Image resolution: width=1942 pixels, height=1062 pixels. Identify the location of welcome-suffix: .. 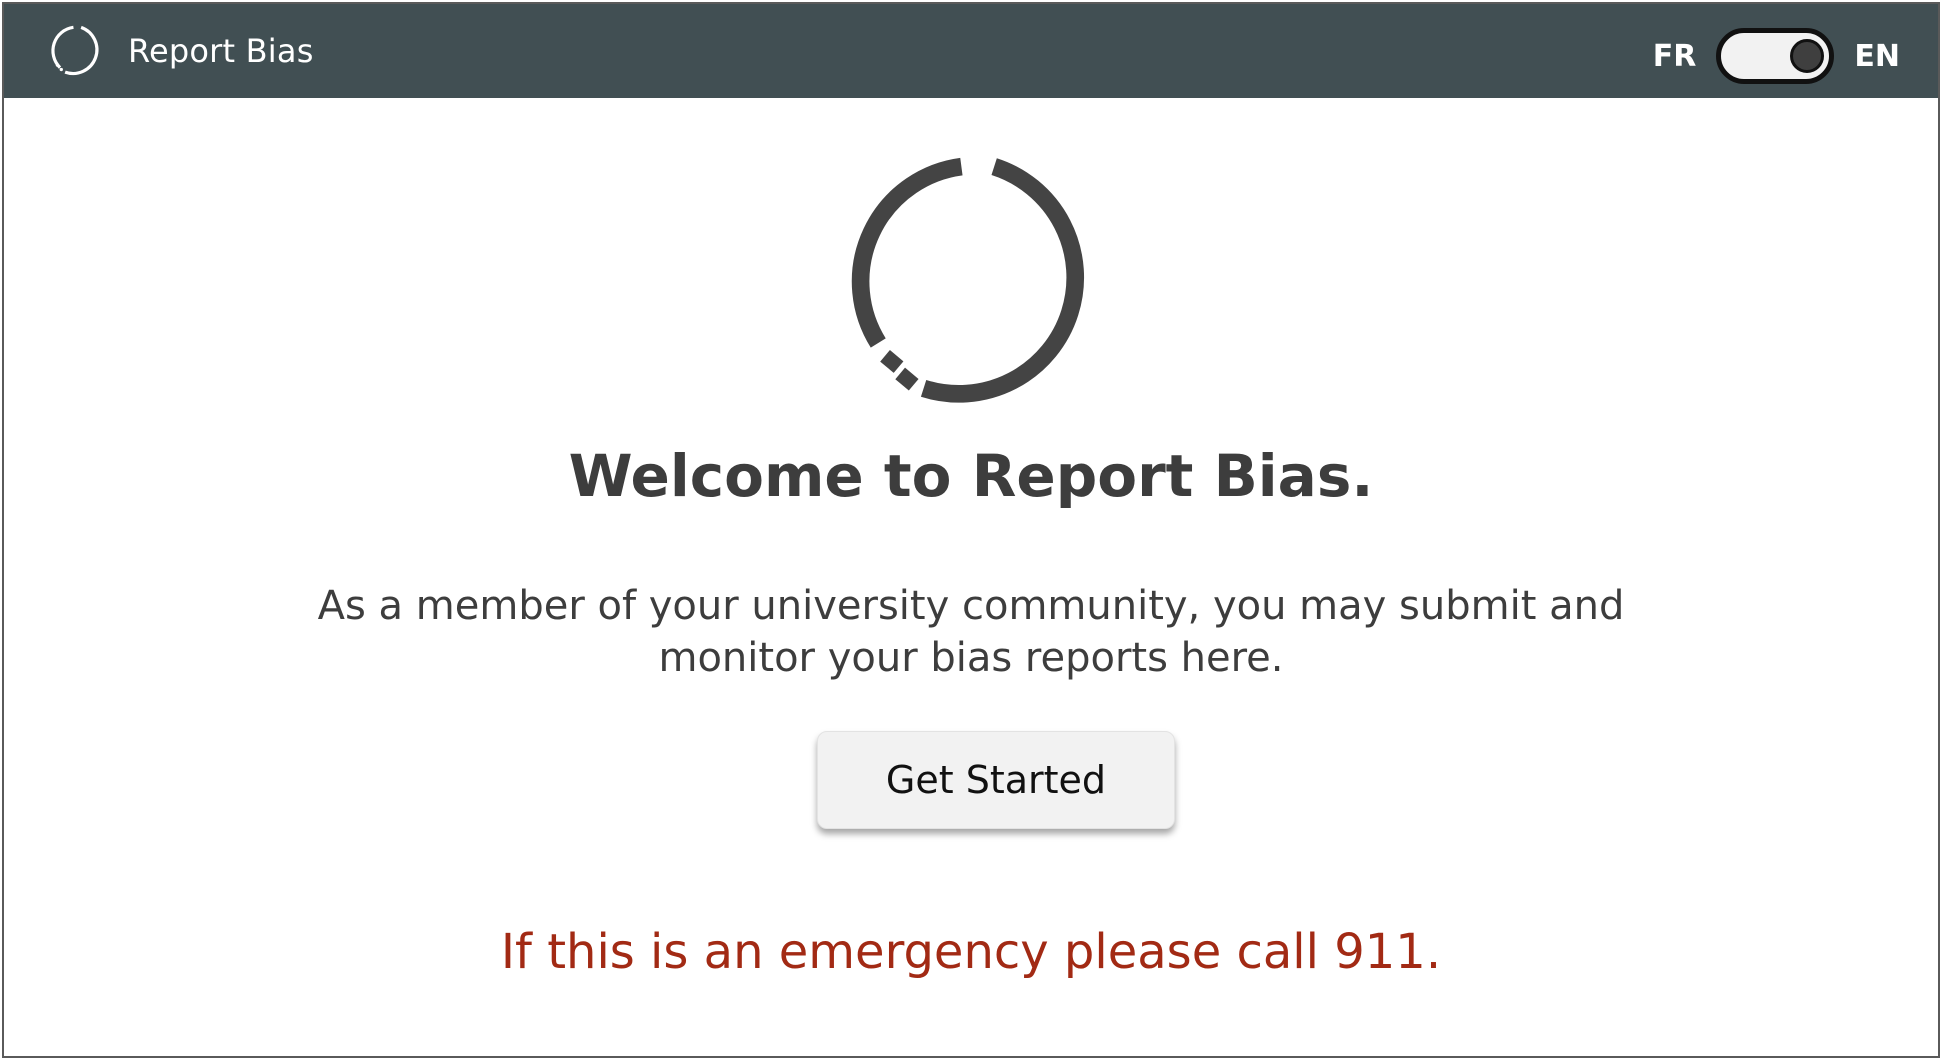
(1362, 476).